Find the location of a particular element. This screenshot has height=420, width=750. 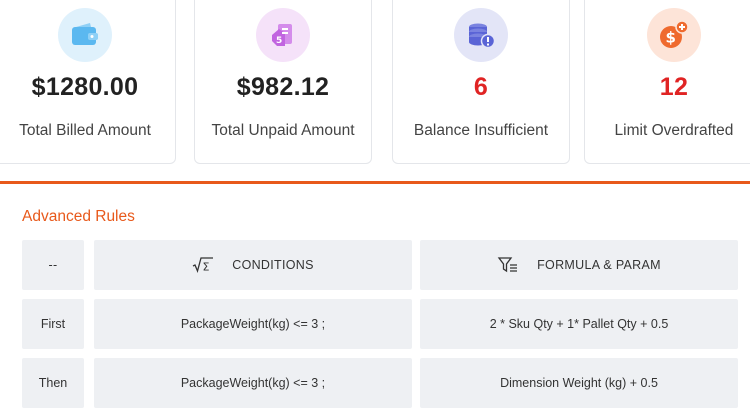

row-label-first: First is located at coordinates (53, 324).